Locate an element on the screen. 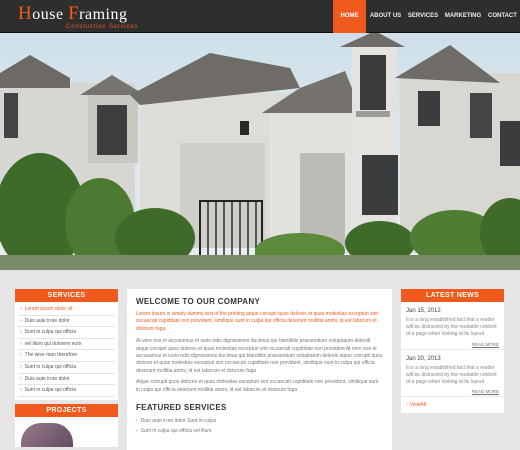 This screenshot has width=520, height=450. featured-services-title: FEATURED SERVICES is located at coordinates (181, 408).